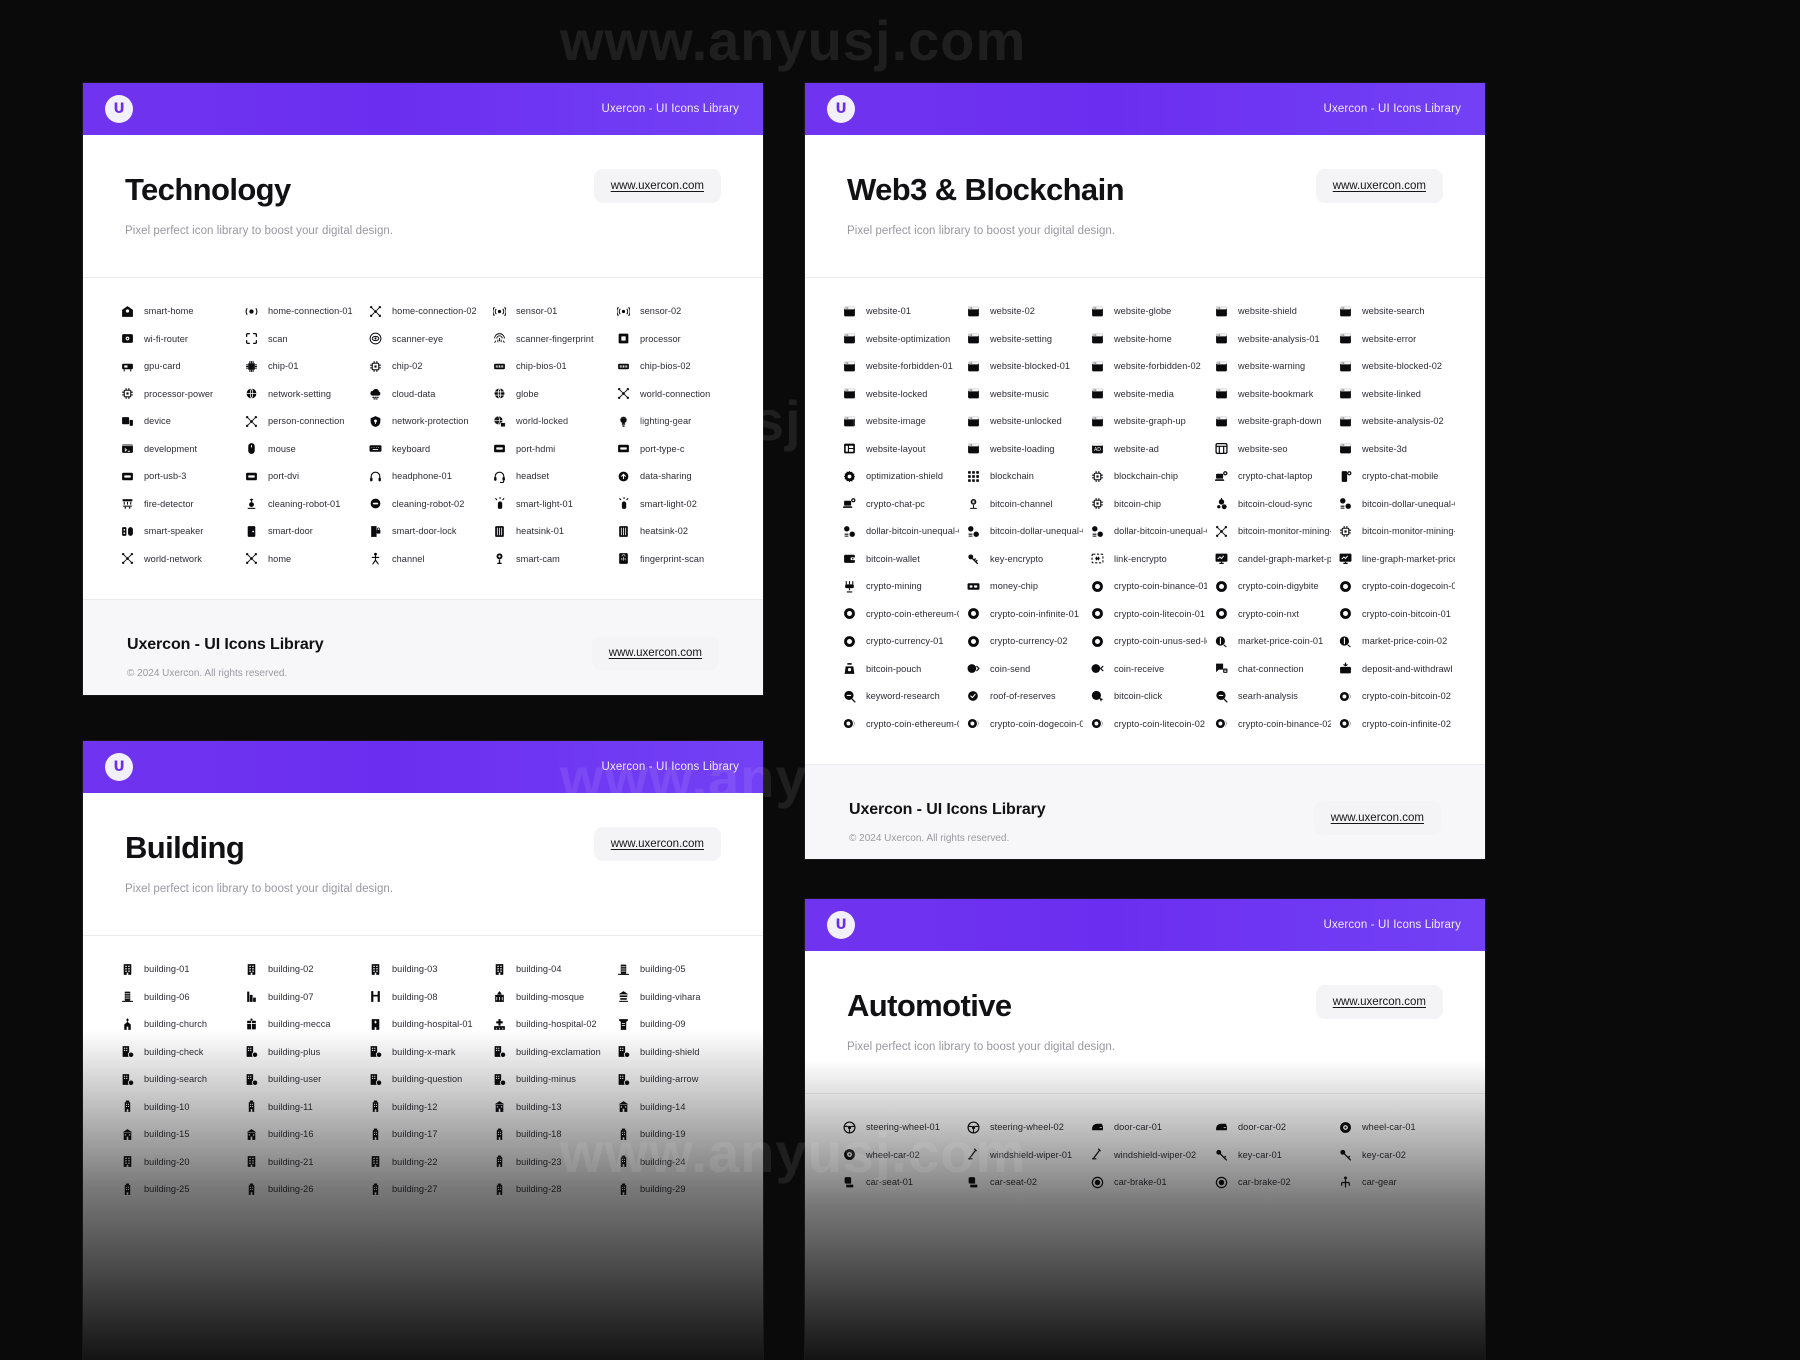 The height and width of the screenshot is (1360, 1800). What do you see at coordinates (1269, 724) in the screenshot?
I see `icon-item: crypto-coin-binance-02` at bounding box center [1269, 724].